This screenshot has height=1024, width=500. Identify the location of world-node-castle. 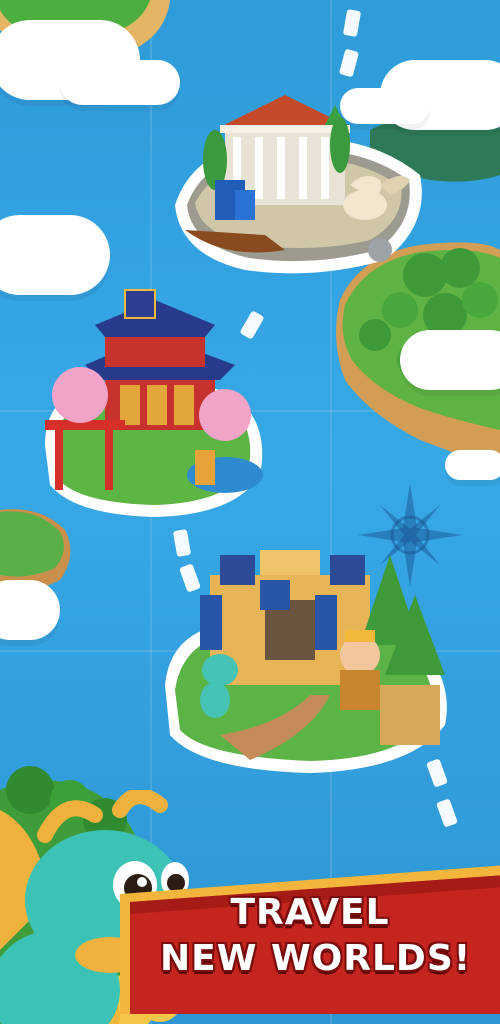
(307, 655).